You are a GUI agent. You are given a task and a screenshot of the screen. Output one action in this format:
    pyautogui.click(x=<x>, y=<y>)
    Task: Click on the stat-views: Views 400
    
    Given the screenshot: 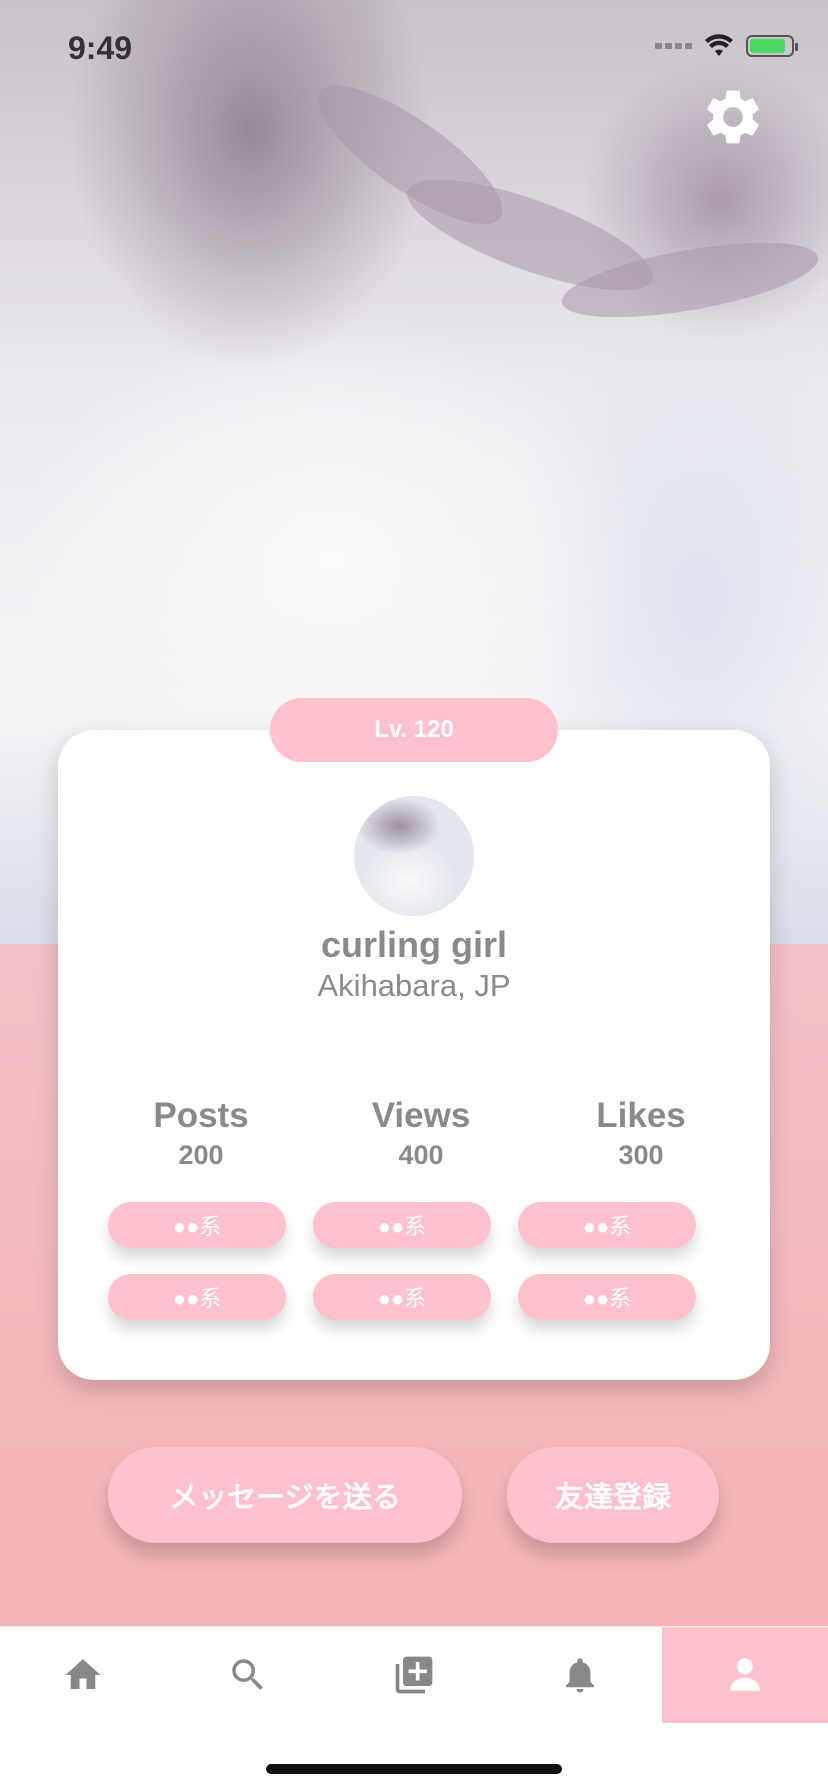 What is the action you would take?
    pyautogui.click(x=421, y=1133)
    